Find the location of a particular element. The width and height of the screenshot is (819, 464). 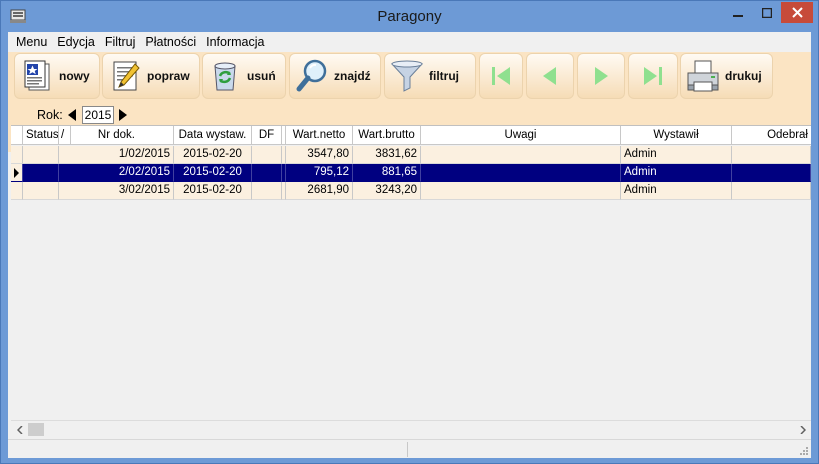

menu-item-edycja: Edycja is located at coordinates (76, 42).